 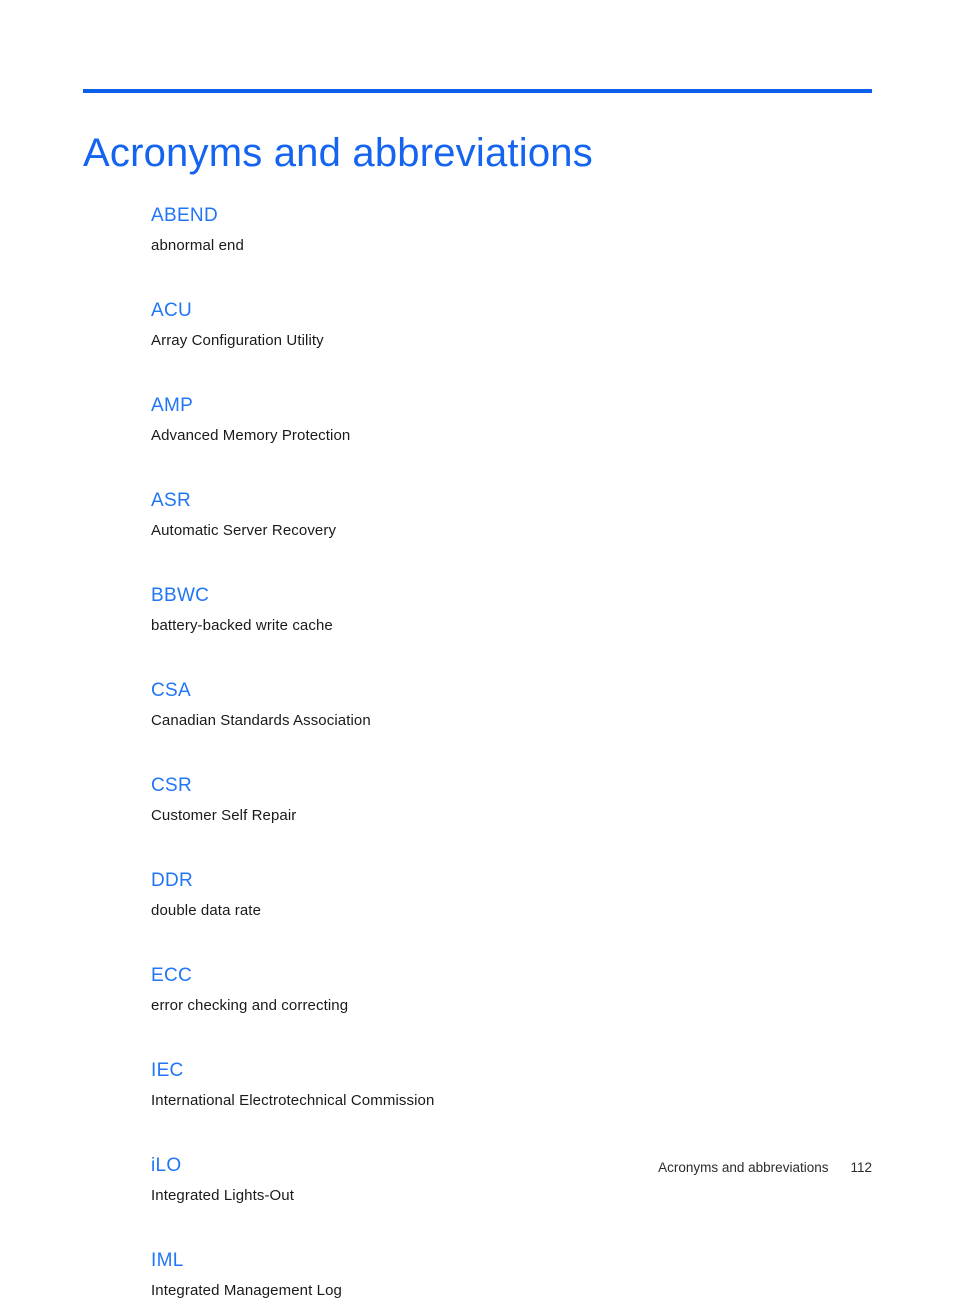 What do you see at coordinates (511, 705) in the screenshot?
I see `glossary-entry: CSA Canadian Standards Association` at bounding box center [511, 705].